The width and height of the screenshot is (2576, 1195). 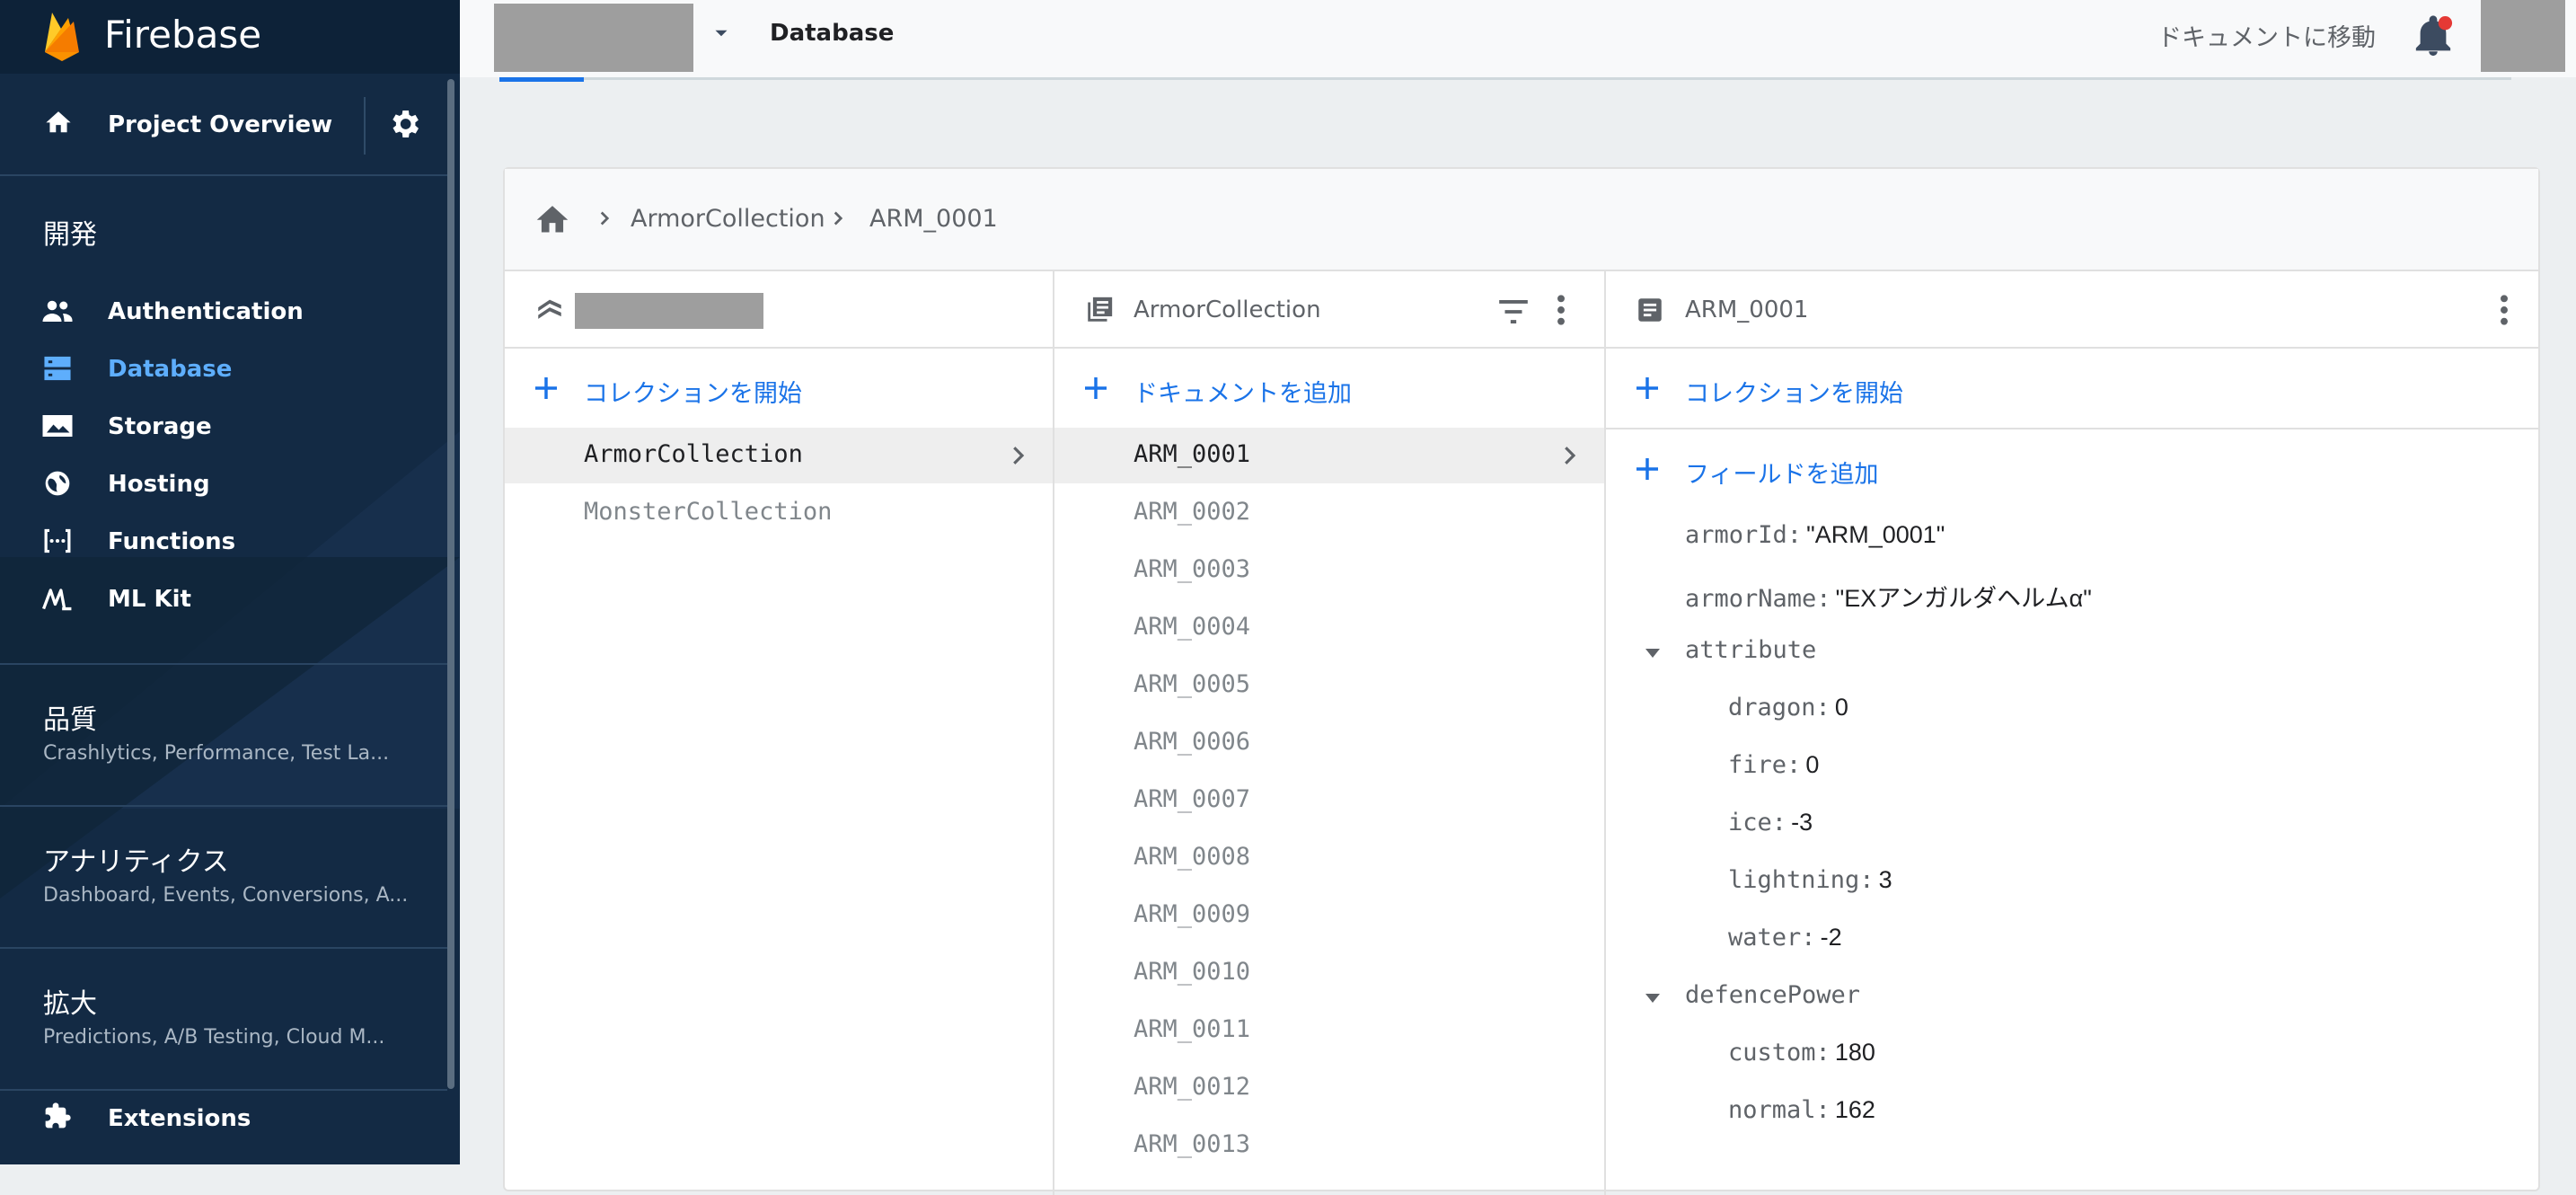 I want to click on document-id: ARM_0012, so click(x=1192, y=1087).